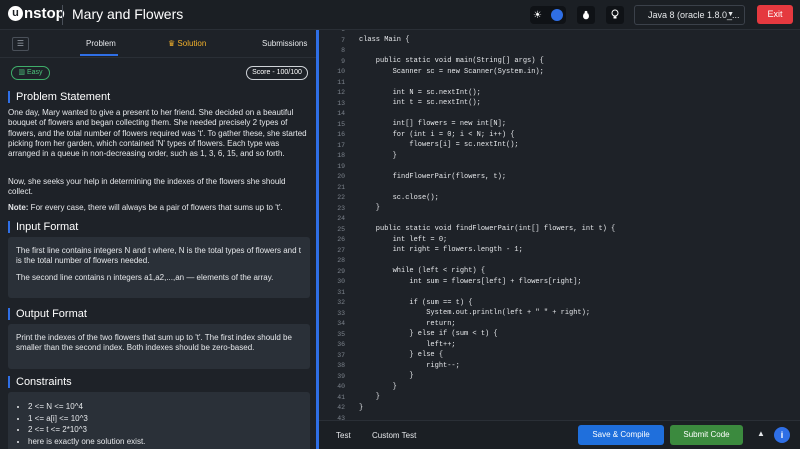  Describe the element at coordinates (451, 61) in the screenshot. I see `code-line: public static void main(String[] args) {` at that location.